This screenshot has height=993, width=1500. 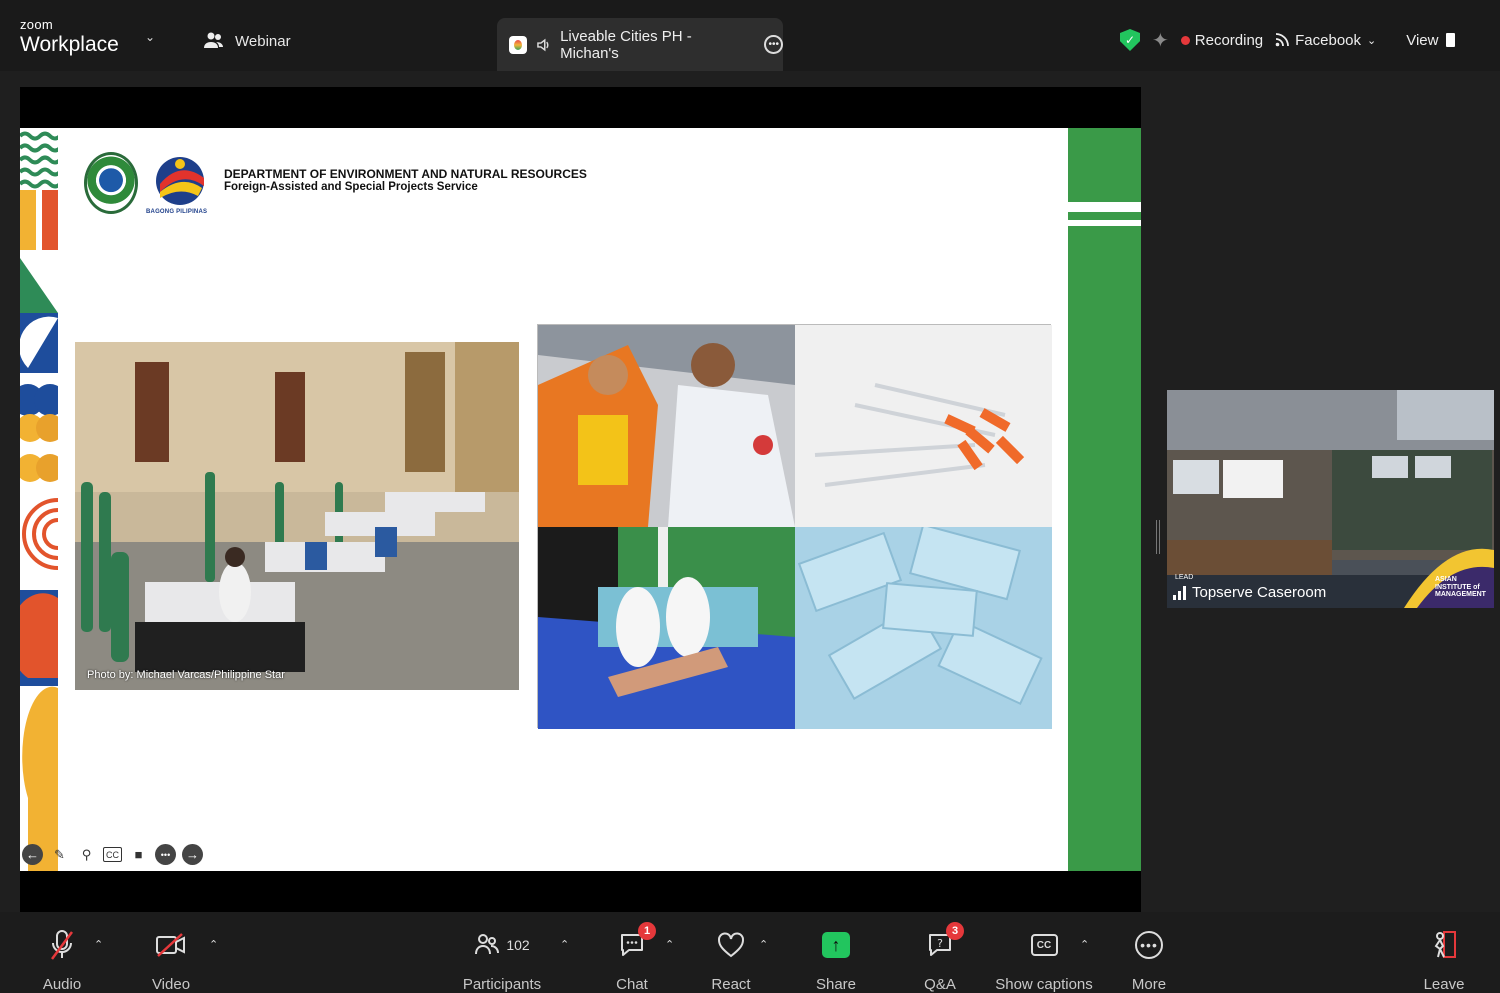 What do you see at coordinates (731, 945) in the screenshot?
I see `heart-icon` at bounding box center [731, 945].